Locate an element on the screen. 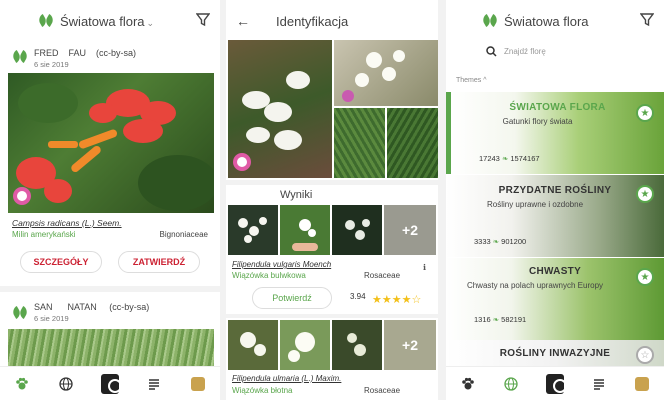 This screenshot has height=400, width=664. theme-counts: 3333 ❧ 901200 is located at coordinates (500, 241).